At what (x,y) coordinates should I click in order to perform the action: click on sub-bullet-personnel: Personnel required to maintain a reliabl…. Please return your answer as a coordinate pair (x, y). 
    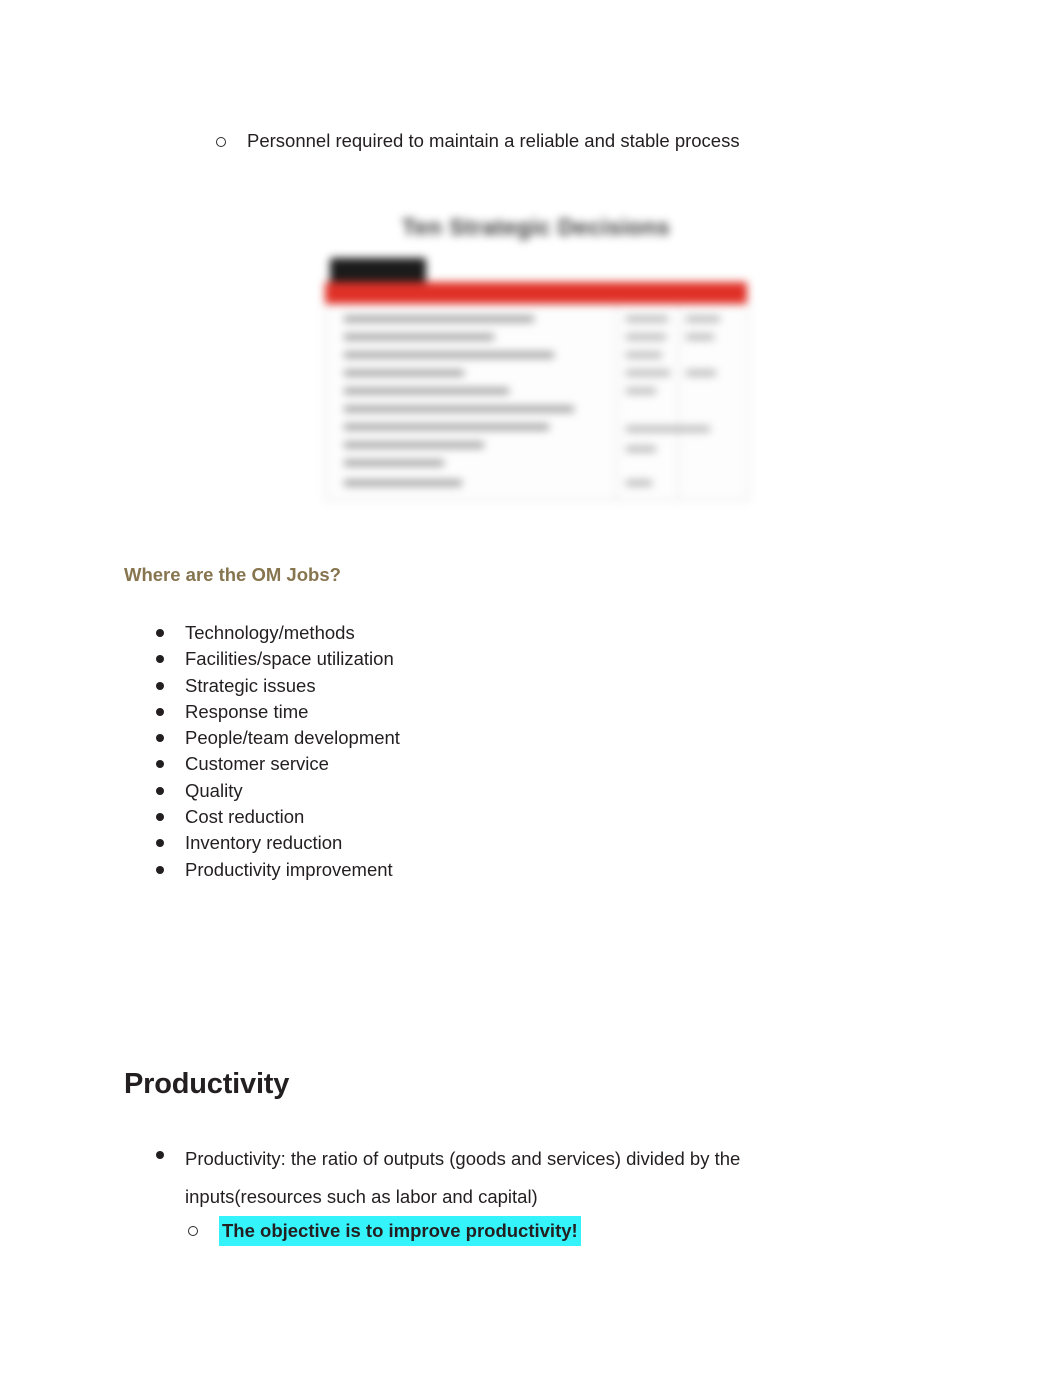
    Looking at the image, I should click on (432, 141).